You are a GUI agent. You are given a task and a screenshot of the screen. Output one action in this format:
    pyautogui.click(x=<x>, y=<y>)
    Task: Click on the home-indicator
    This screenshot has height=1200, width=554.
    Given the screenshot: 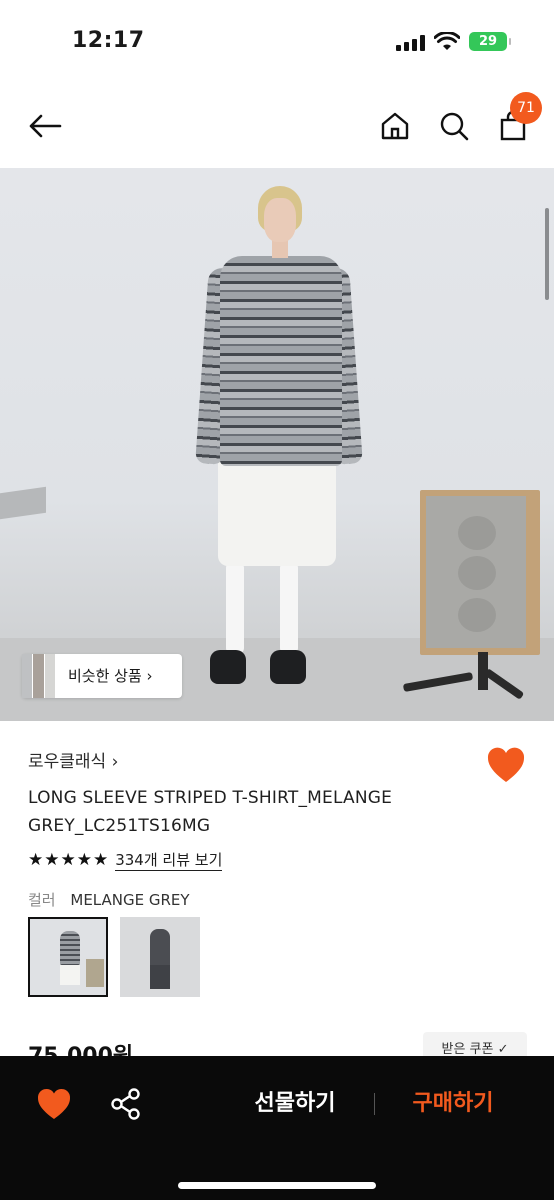 What is the action you would take?
    pyautogui.click(x=277, y=1185)
    